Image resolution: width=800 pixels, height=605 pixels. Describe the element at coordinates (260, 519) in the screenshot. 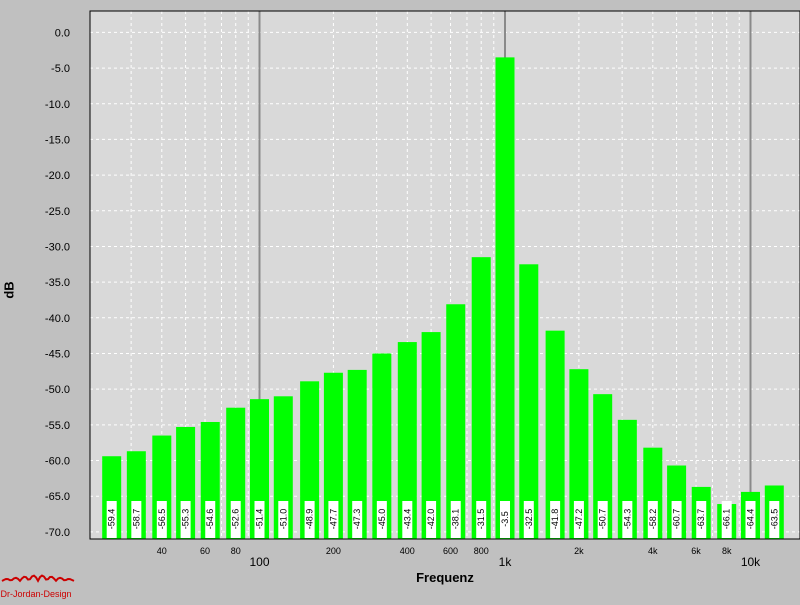

I see `value-label: -51.4` at that location.